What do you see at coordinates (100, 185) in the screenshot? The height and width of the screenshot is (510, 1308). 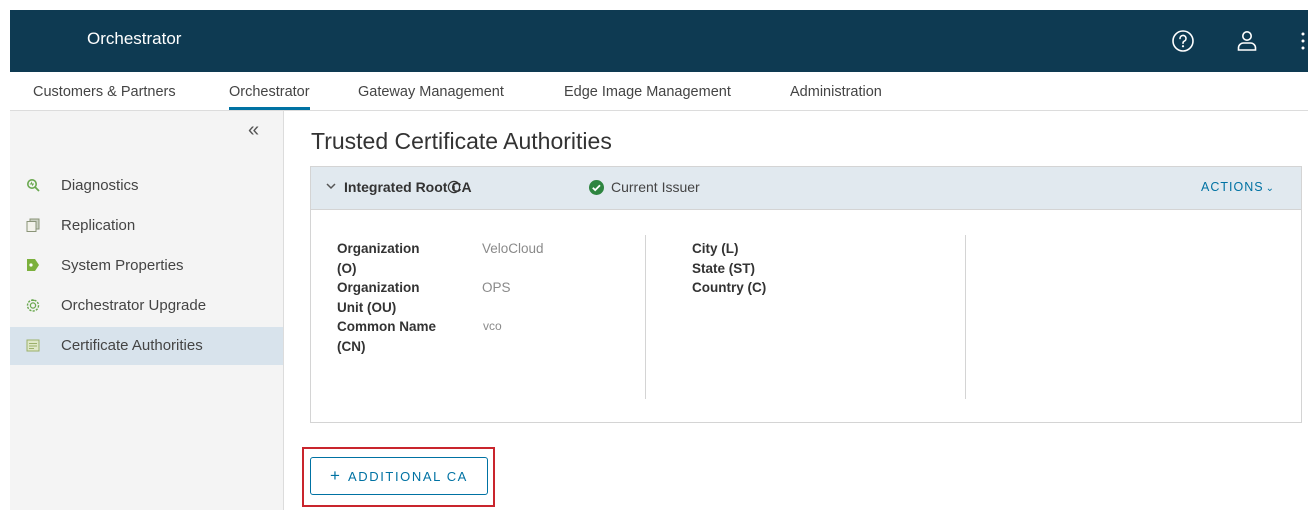 I see `sidebar-item-label: Diagnostics` at bounding box center [100, 185].